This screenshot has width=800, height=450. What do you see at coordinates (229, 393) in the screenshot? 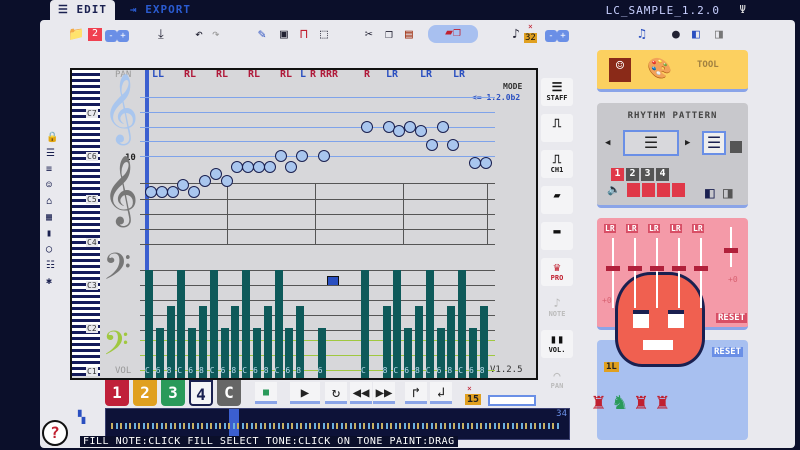
I see `track-button-C: C` at bounding box center [229, 393].